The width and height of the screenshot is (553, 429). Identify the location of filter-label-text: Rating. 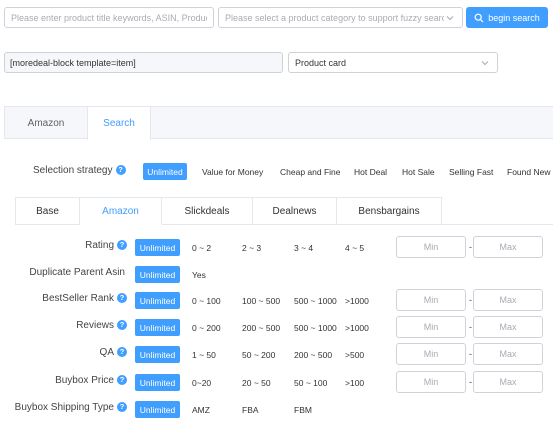
(99, 245).